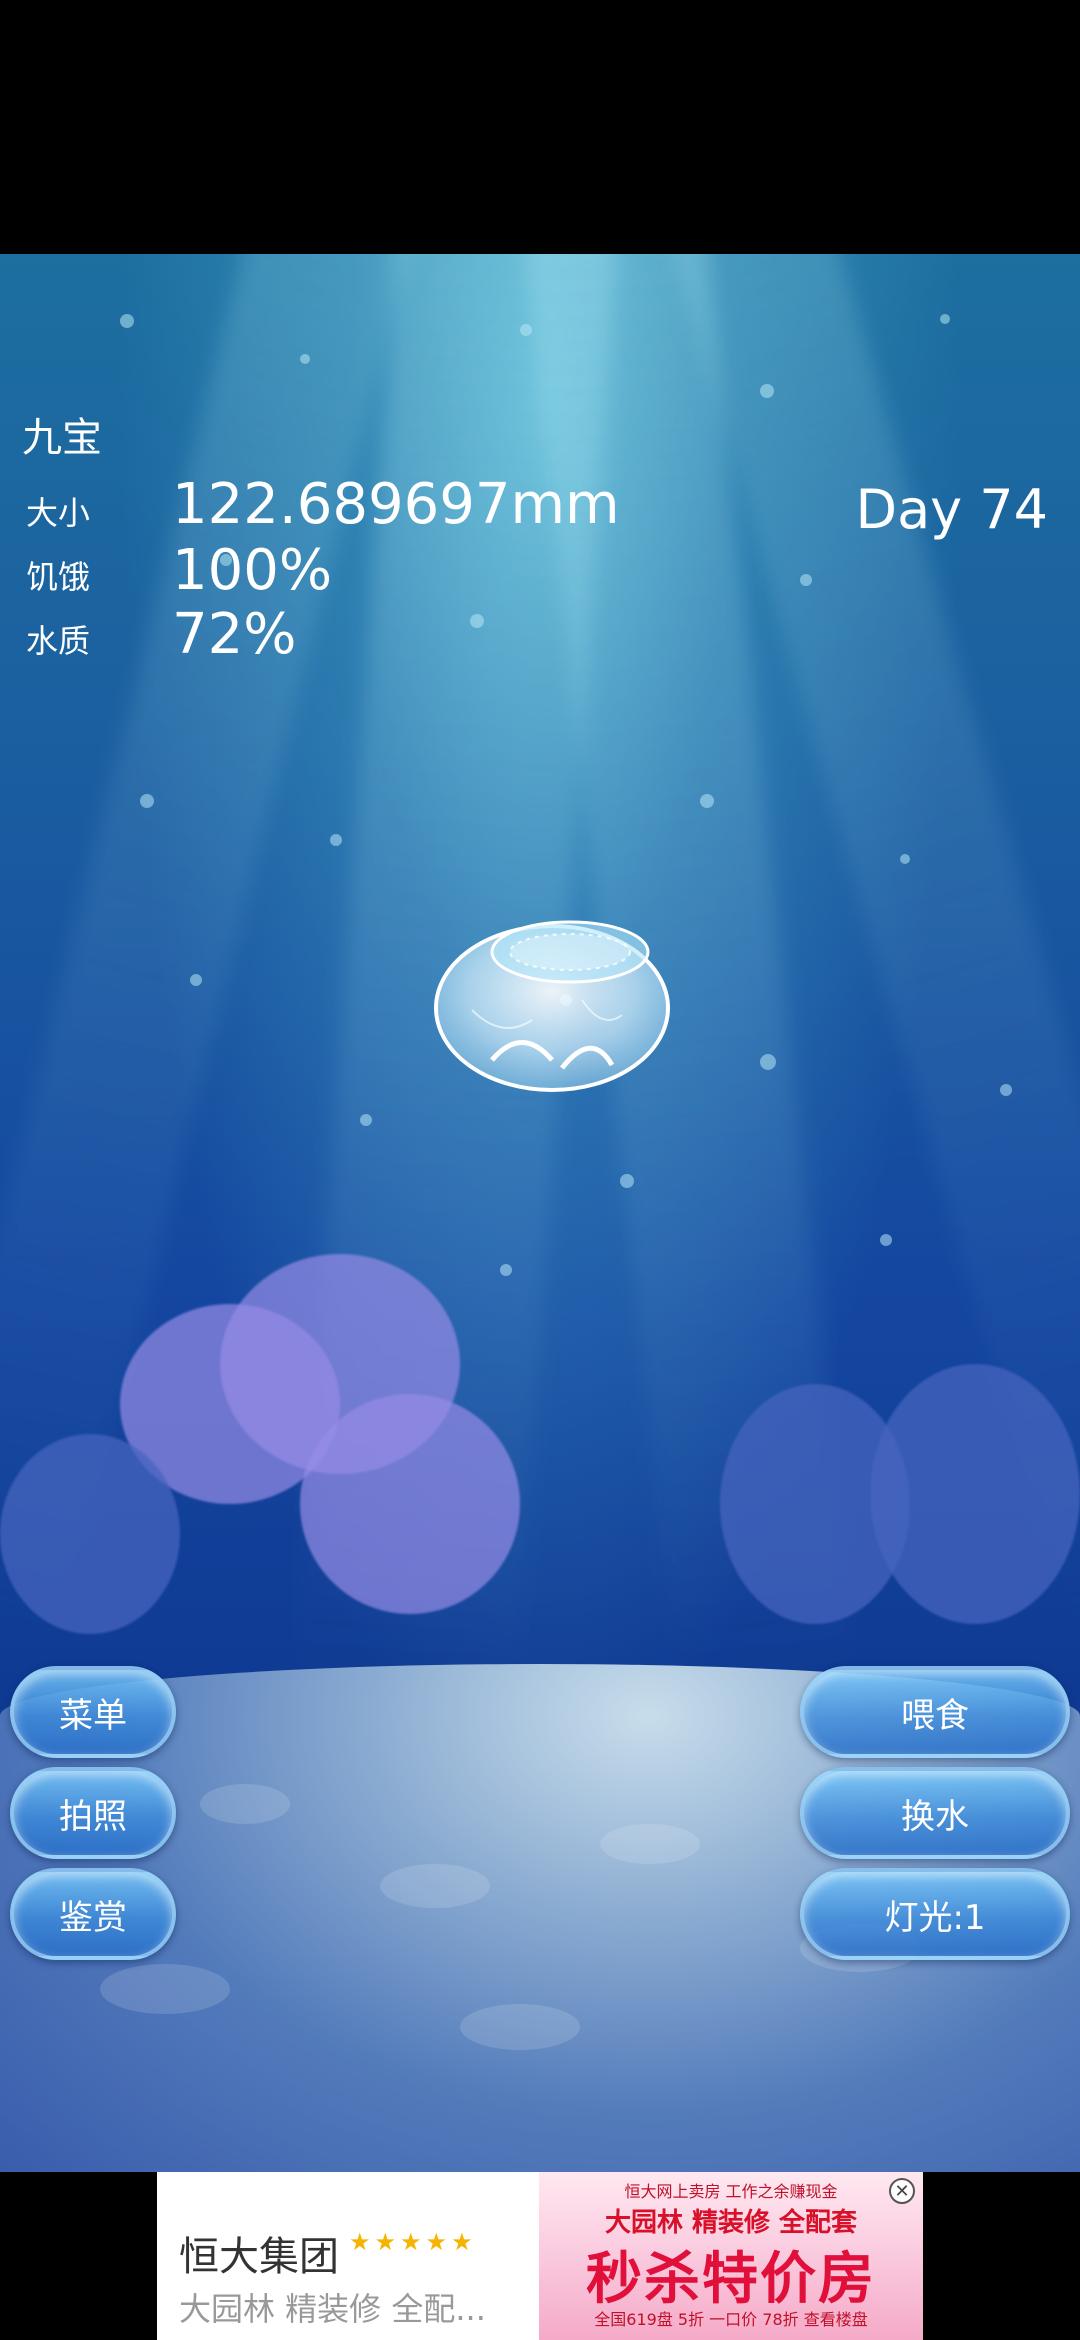 This screenshot has width=1080, height=2340. I want to click on jellyfish, so click(552, 1002).